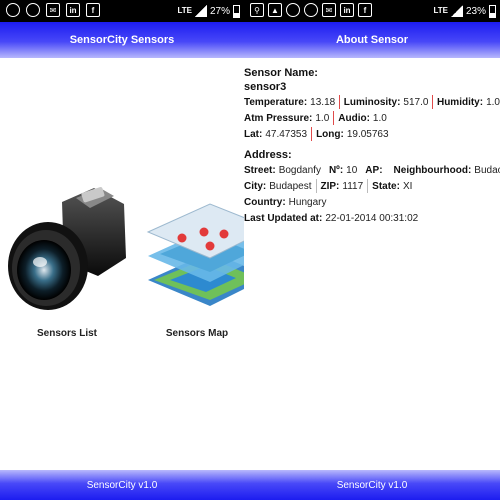 The width and height of the screenshot is (500, 500). Describe the element at coordinates (379, 118) in the screenshot. I see `audio-value: 1.0` at that location.